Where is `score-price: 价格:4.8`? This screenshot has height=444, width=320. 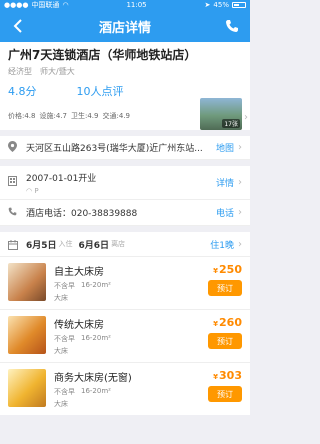 score-price: 价格:4.8 is located at coordinates (22, 116).